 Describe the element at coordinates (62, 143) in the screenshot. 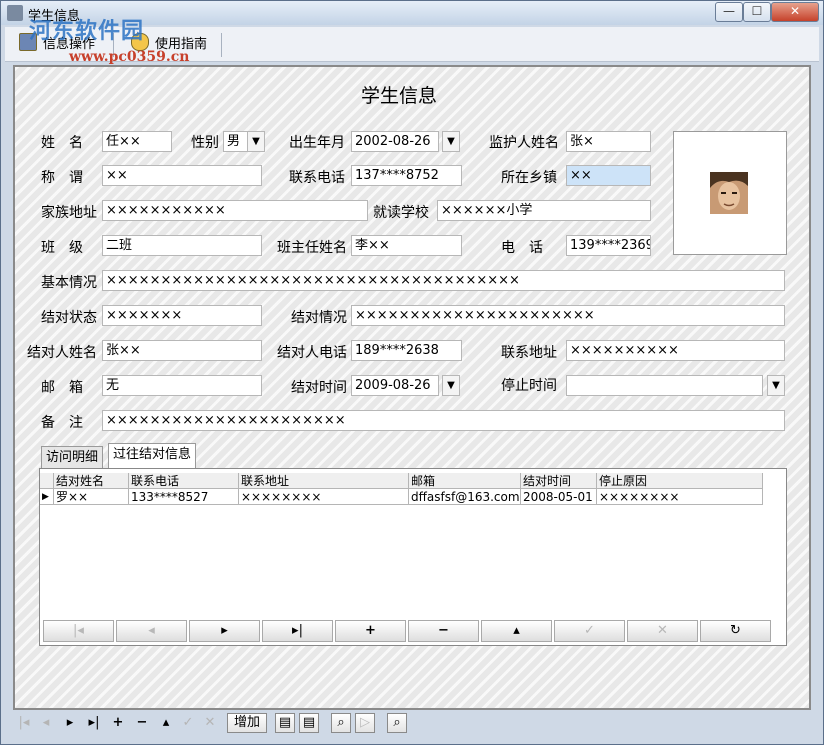

I see `name-label: 姓 名` at that location.